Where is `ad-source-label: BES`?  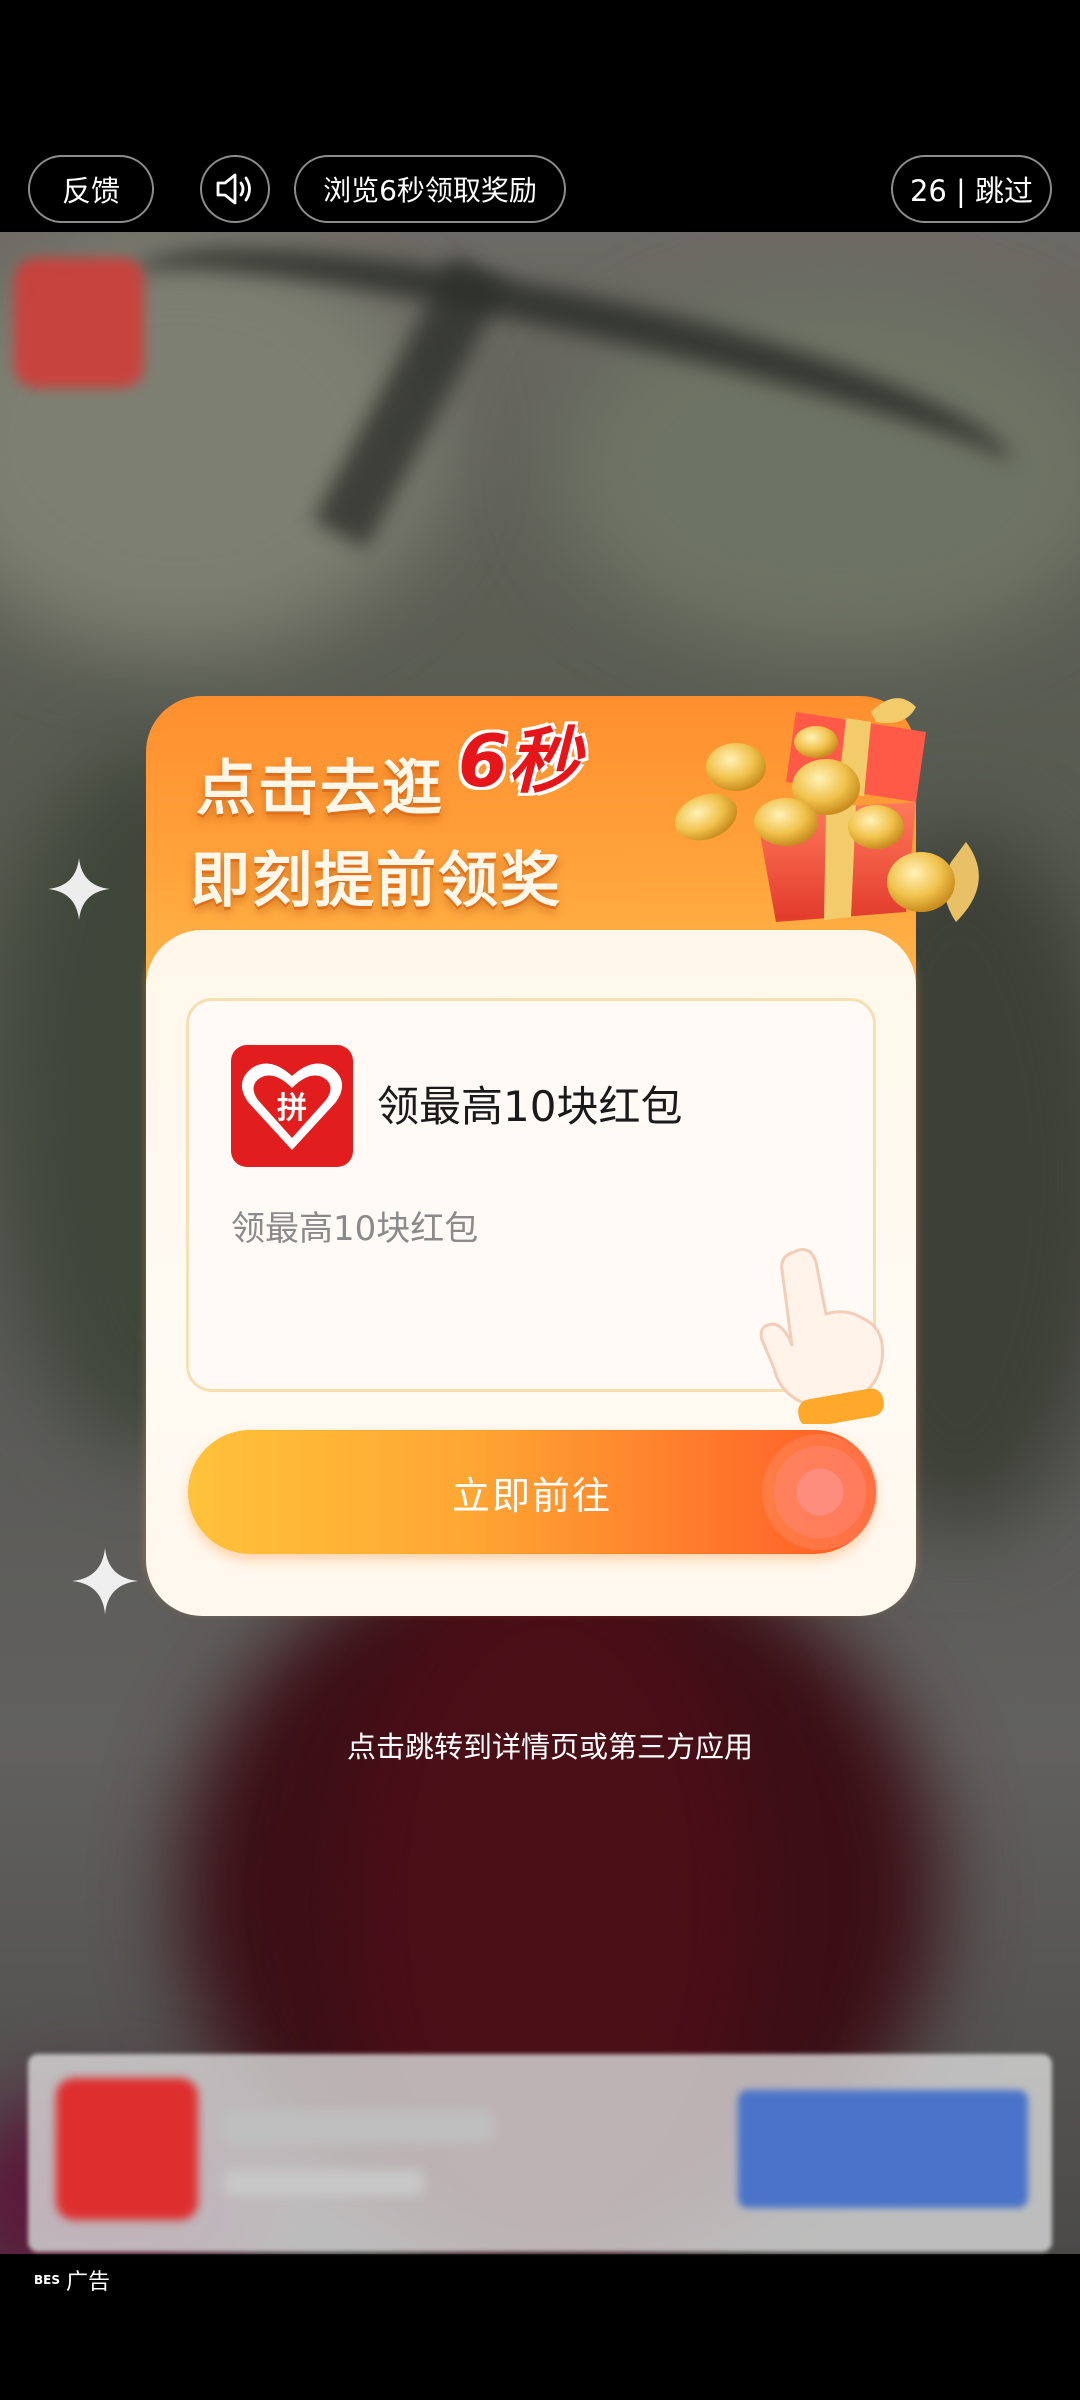 ad-source-label: BES is located at coordinates (47, 2280).